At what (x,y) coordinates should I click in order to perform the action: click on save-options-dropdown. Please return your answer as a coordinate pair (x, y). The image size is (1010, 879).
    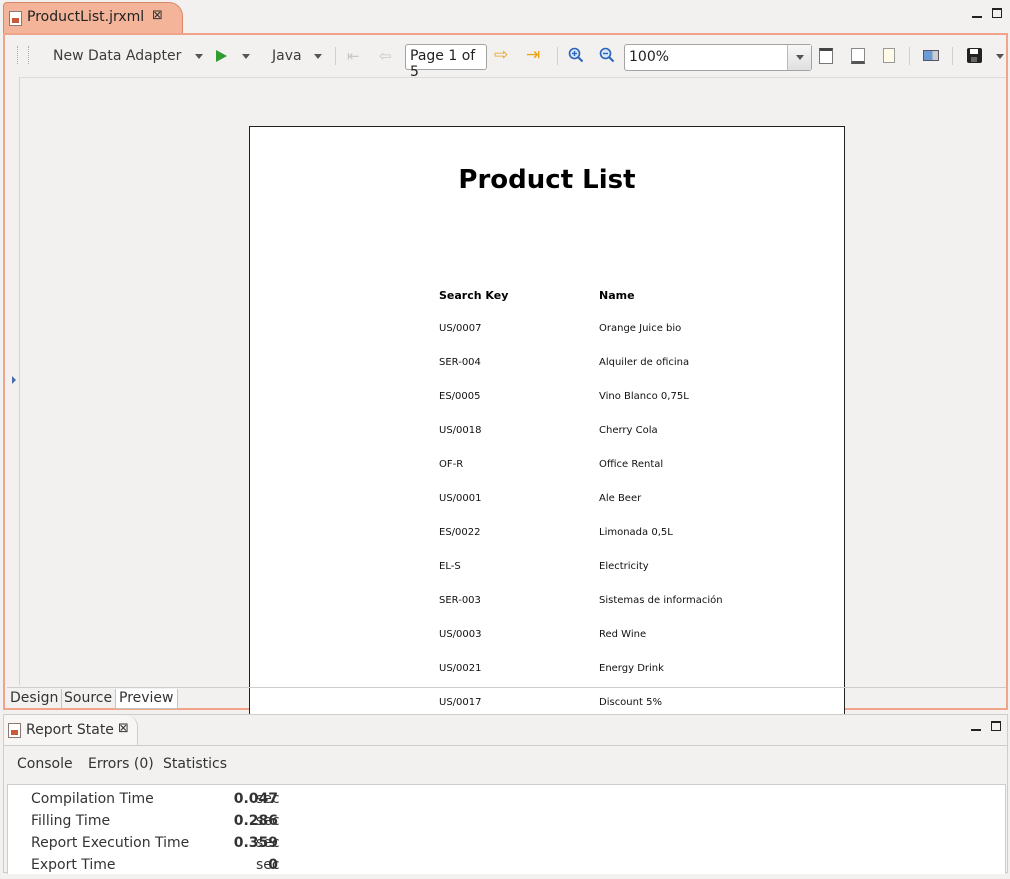
    Looking at the image, I should click on (1000, 56).